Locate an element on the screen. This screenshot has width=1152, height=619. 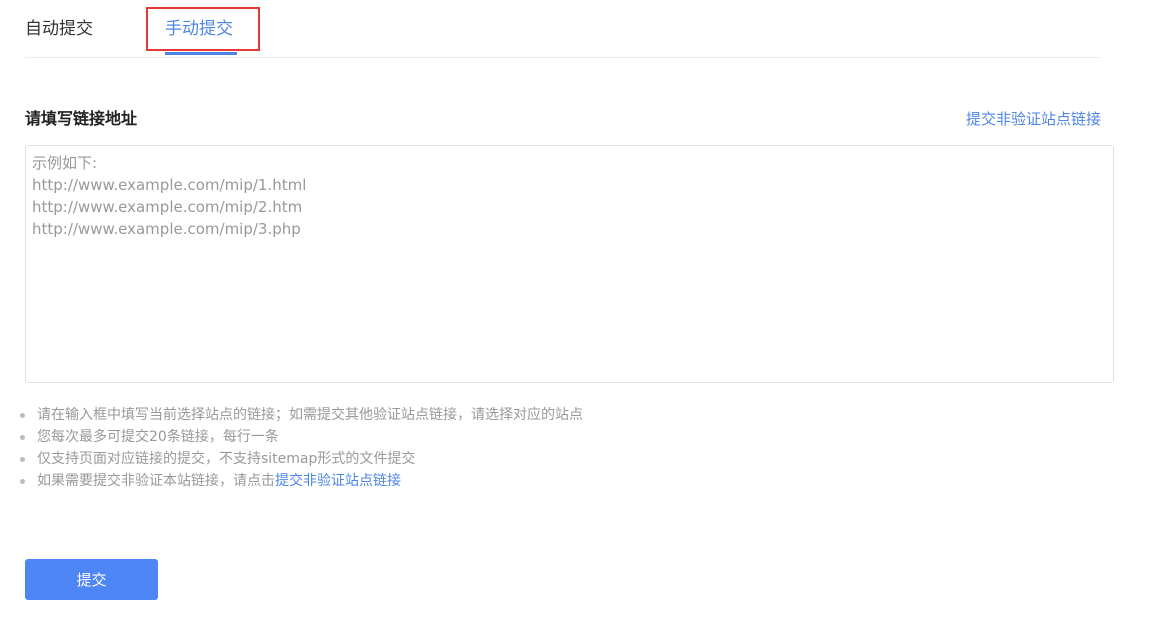
submit-button: 提交 is located at coordinates (91, 579).